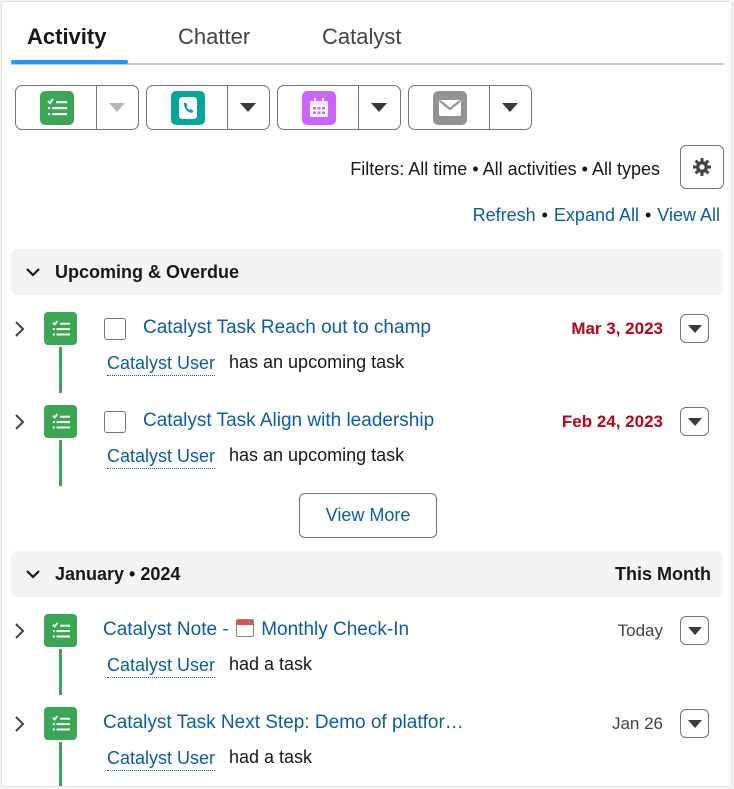  I want to click on task-subject-link: Catalyst Note - Monthly Check-In, so click(256, 630).